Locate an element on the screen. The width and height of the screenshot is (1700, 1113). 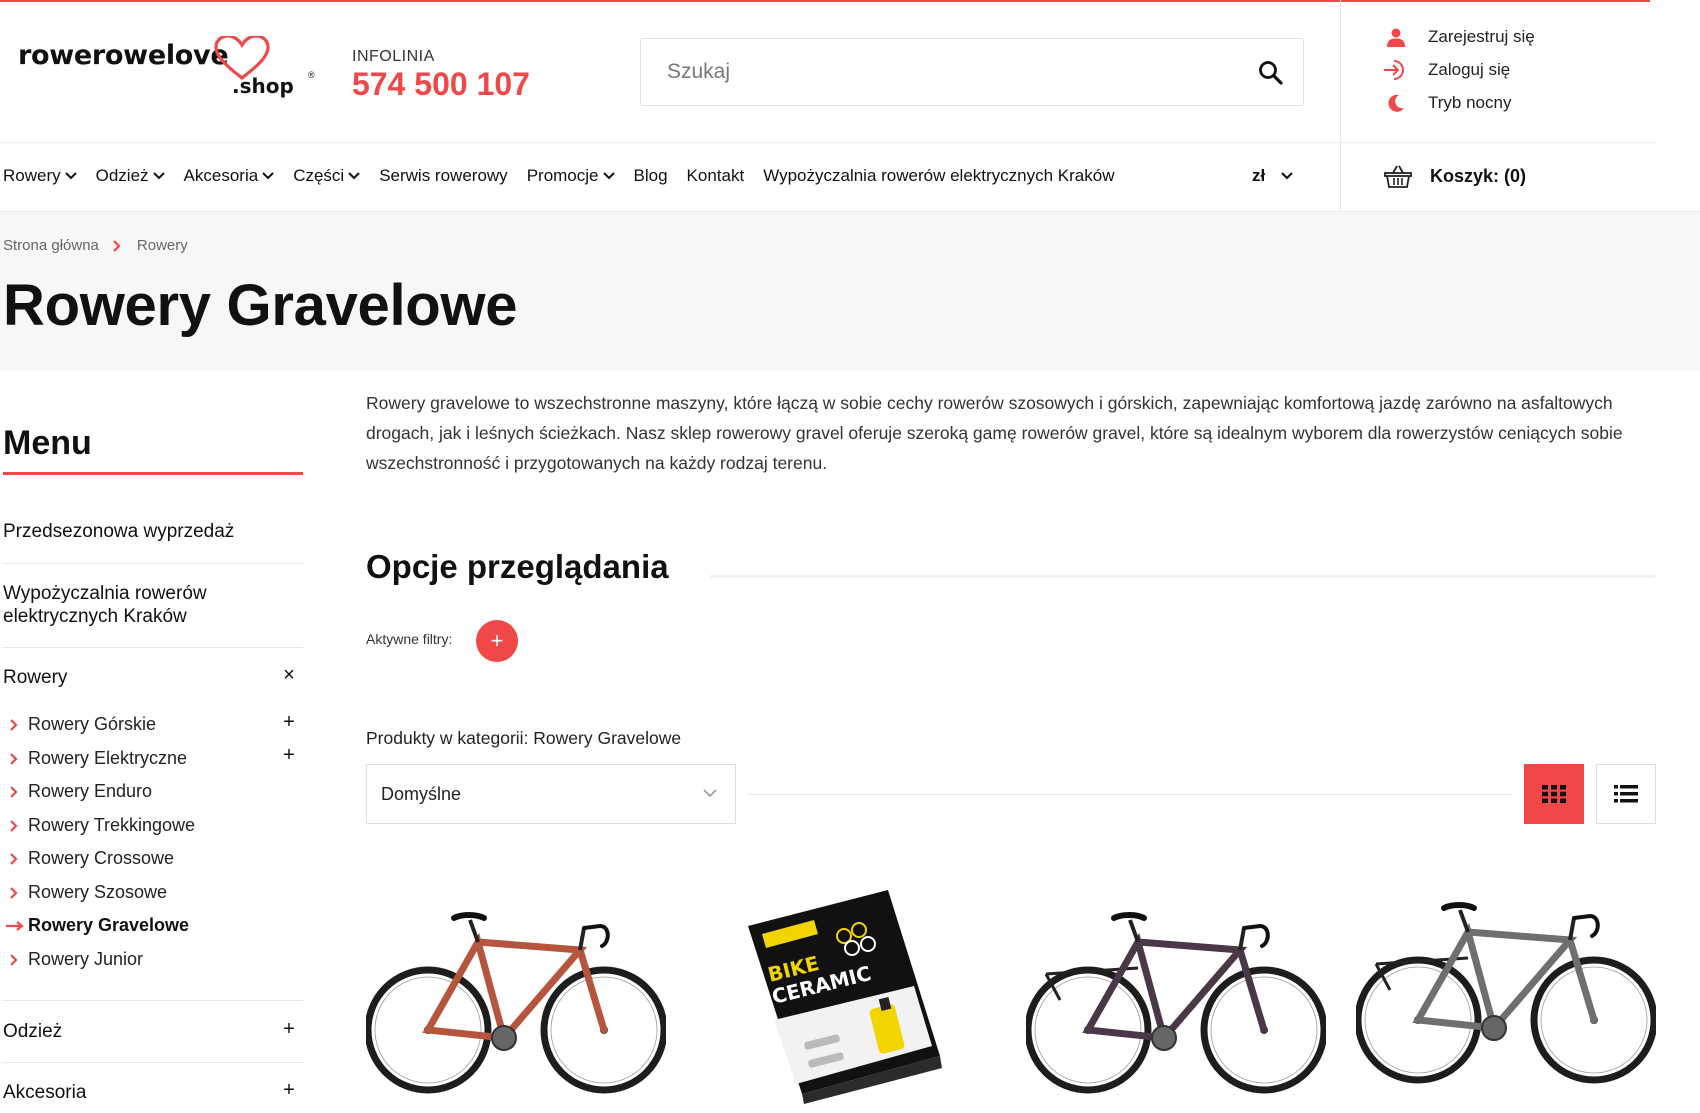
logo-text: rowerowelove is located at coordinates (123, 55).